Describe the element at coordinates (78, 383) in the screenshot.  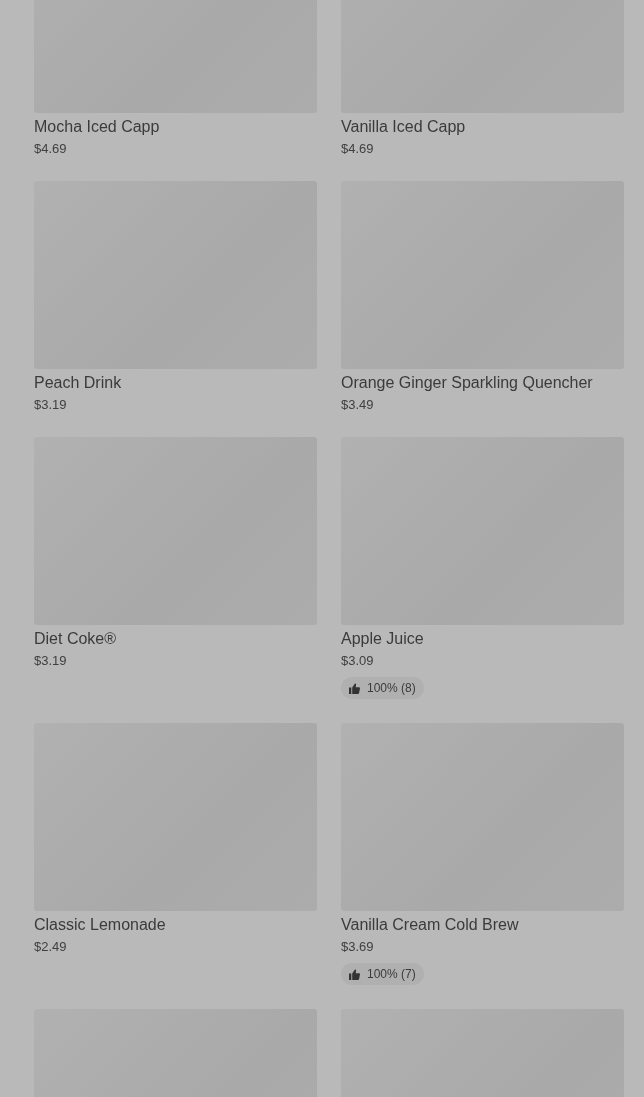
I see `product-name: Peach Drink` at that location.